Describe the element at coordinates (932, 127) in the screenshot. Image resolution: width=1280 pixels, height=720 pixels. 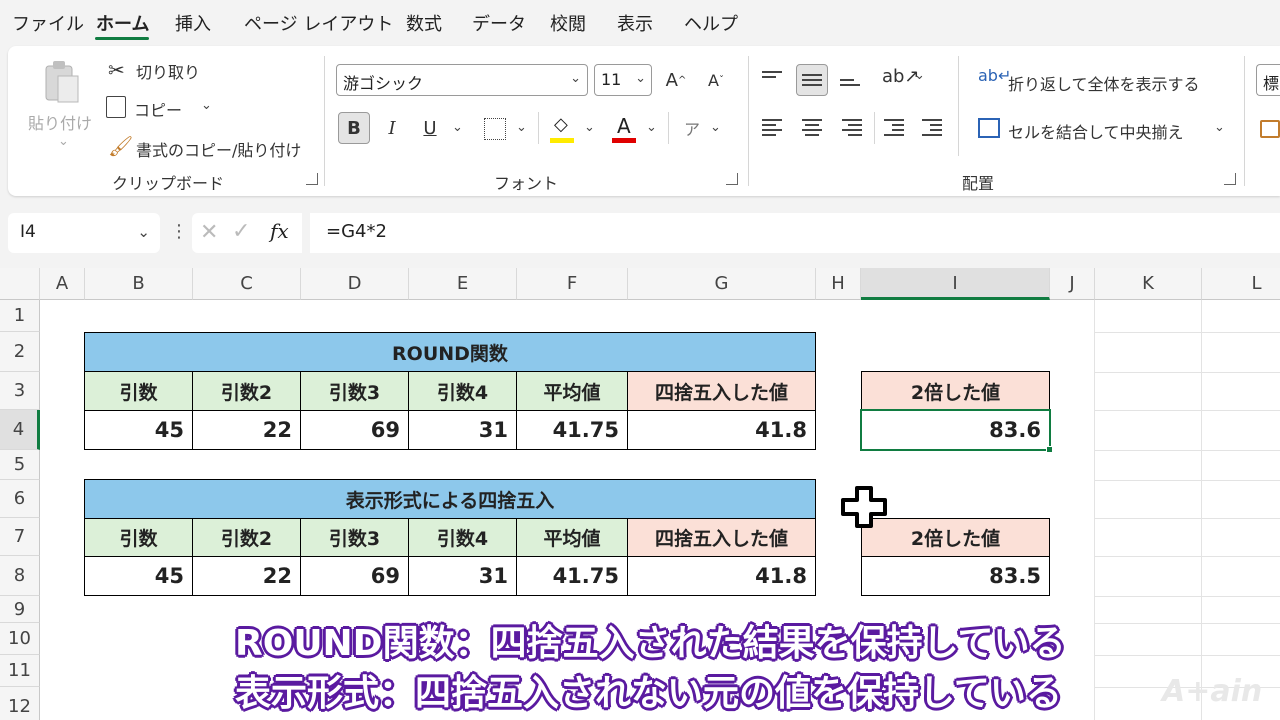
I see `increase-indent-icon` at that location.